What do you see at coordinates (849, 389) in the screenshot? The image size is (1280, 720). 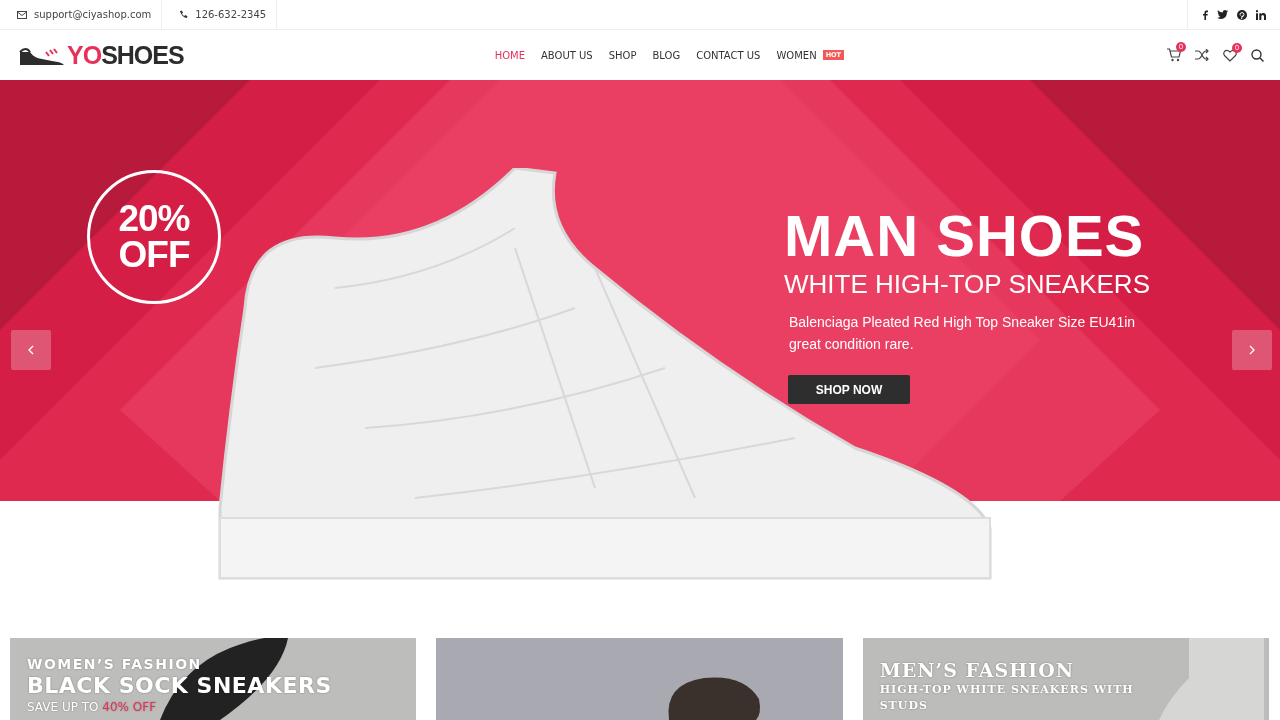 I see `shop-now-button: SHOP NOW` at bounding box center [849, 389].